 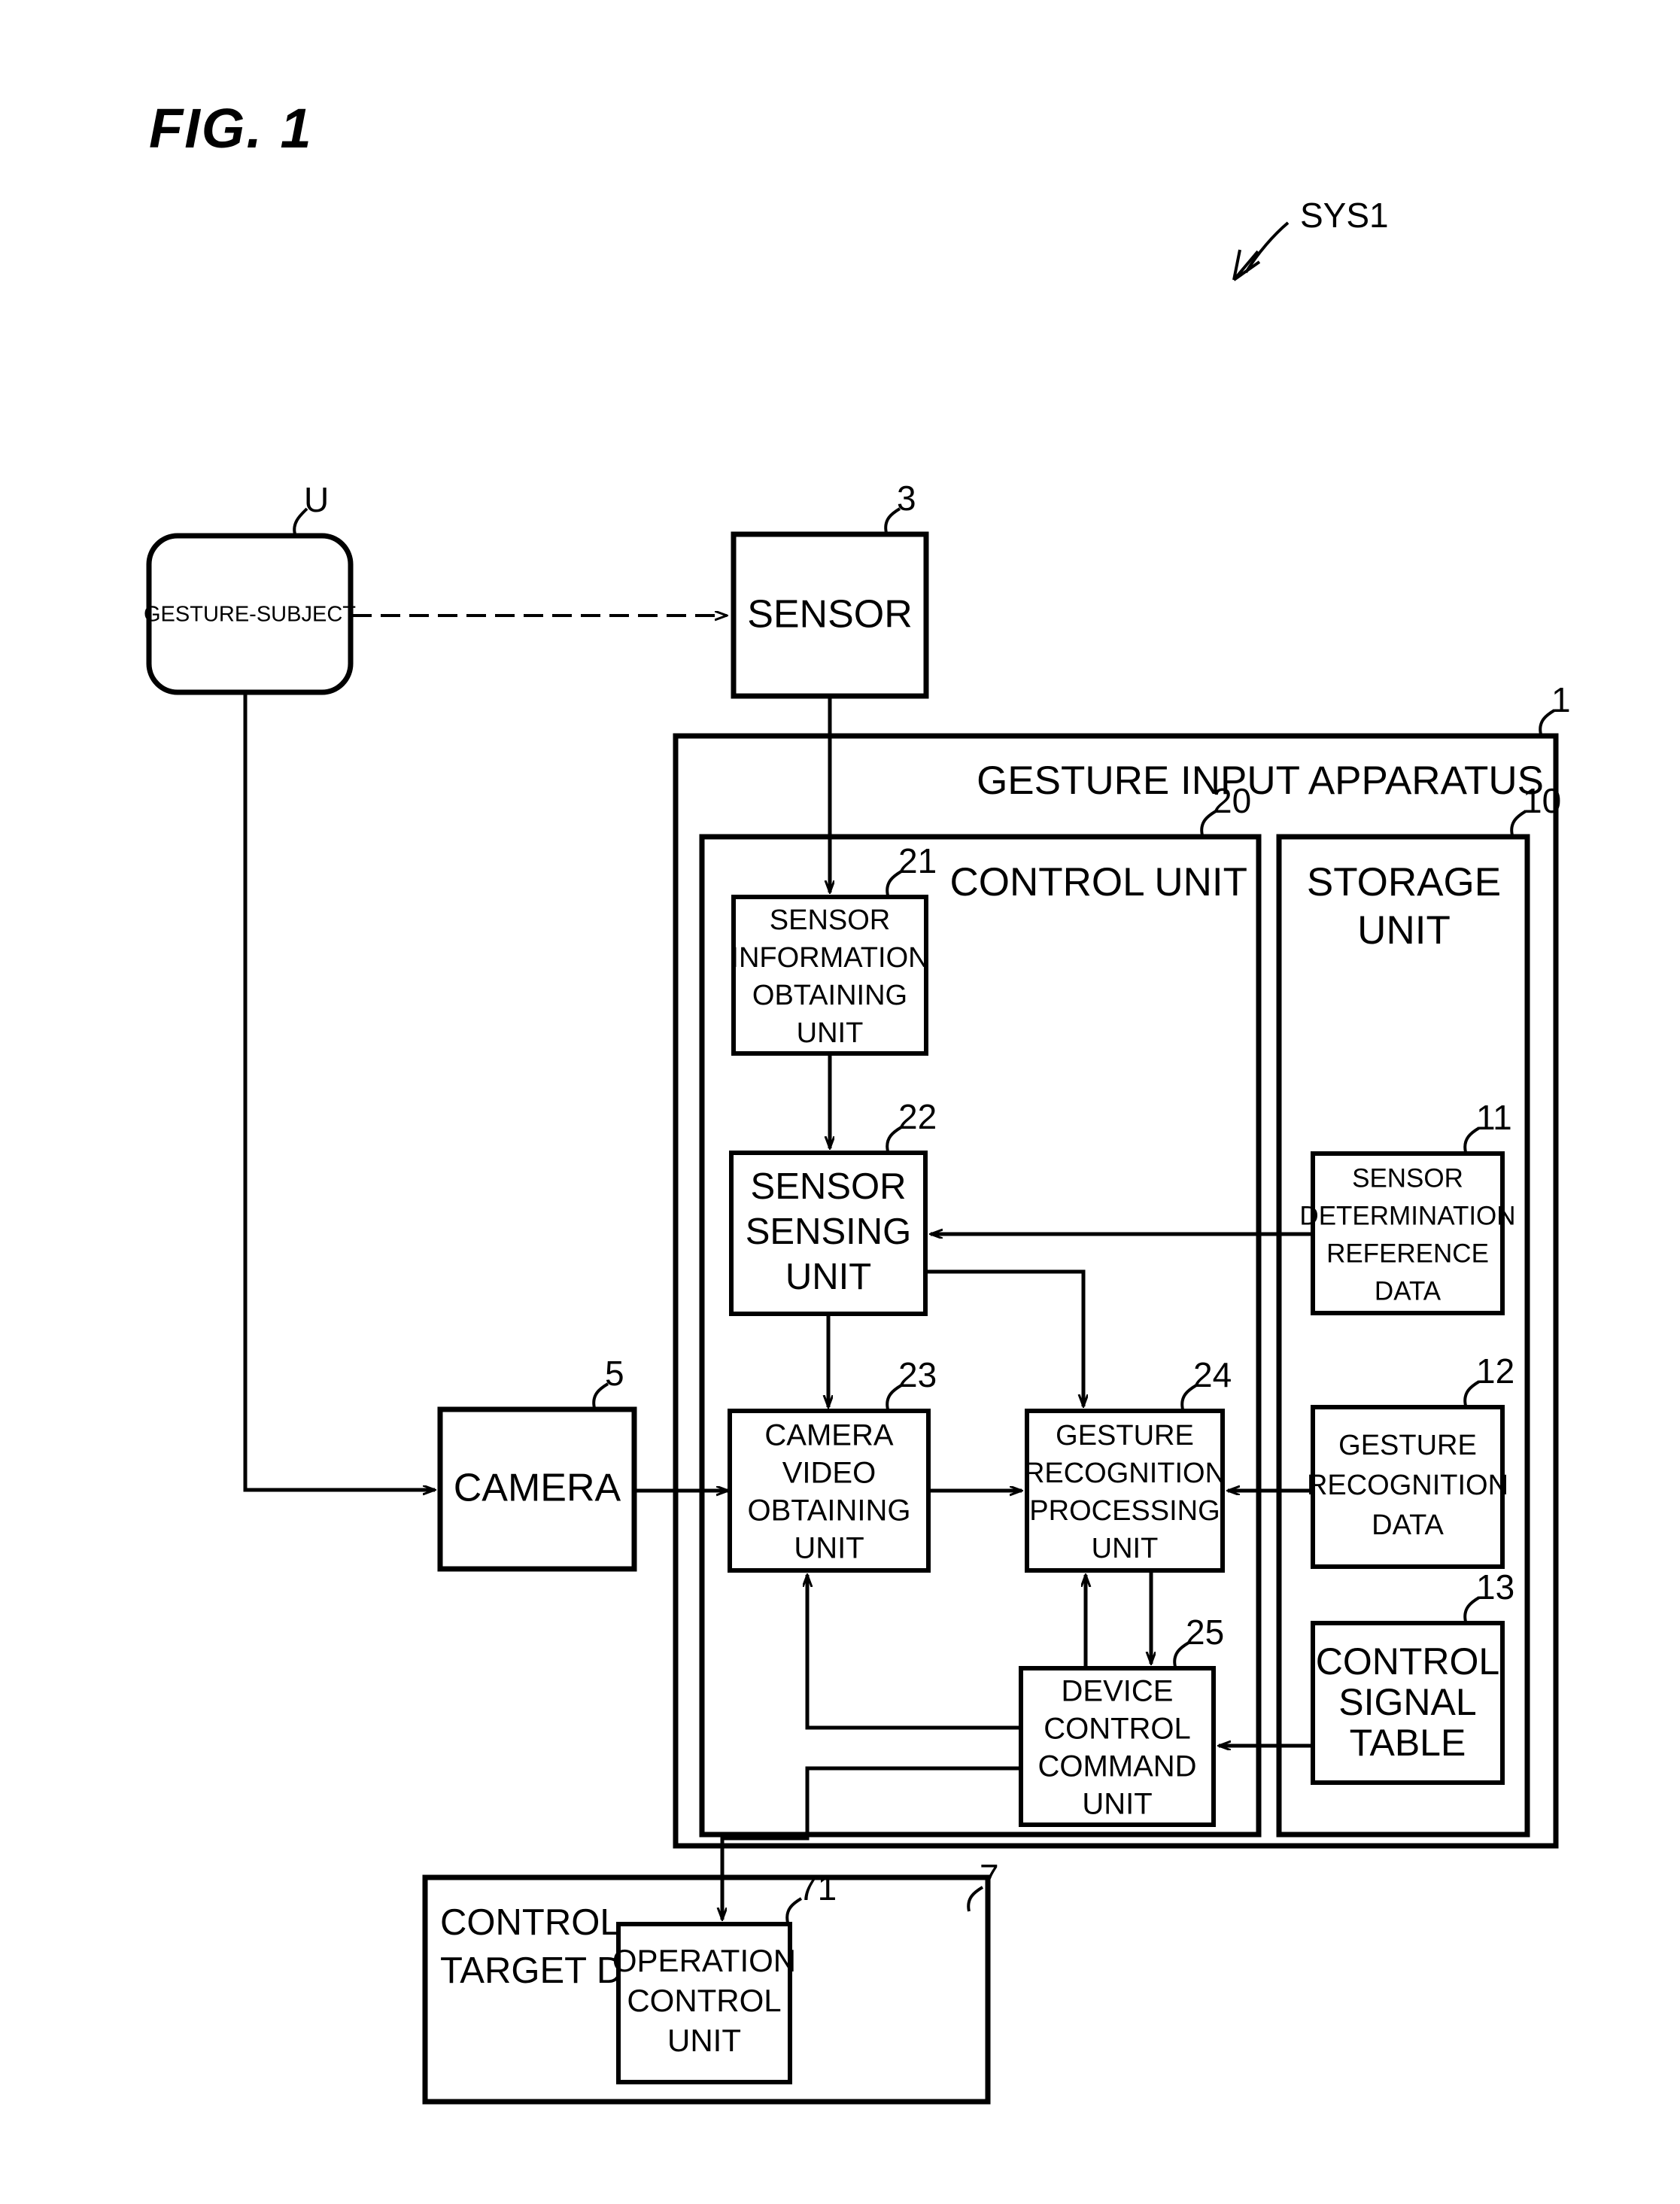 I want to click on data12-line3: DATA, so click(x=1408, y=1525).